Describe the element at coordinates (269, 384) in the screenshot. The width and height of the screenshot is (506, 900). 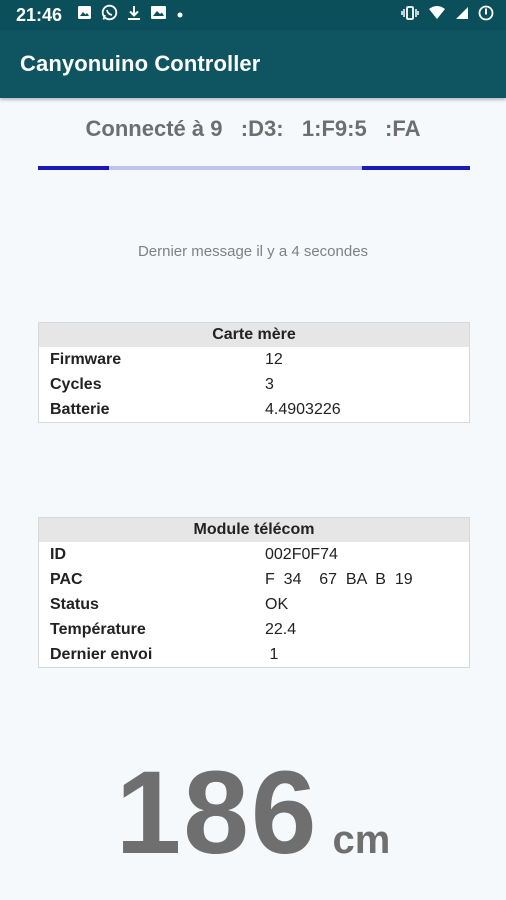
I see `row-value: 3` at that location.